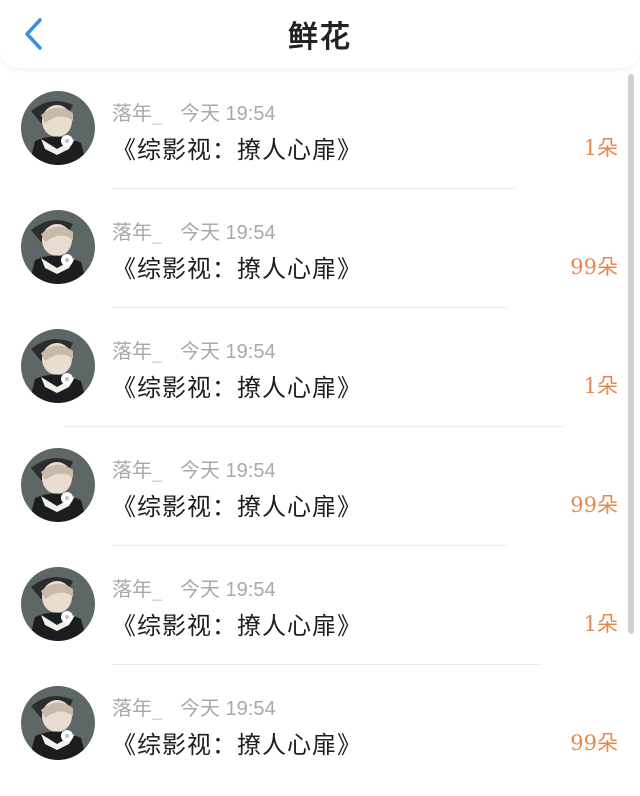  I want to click on scrollbar, so click(631, 354).